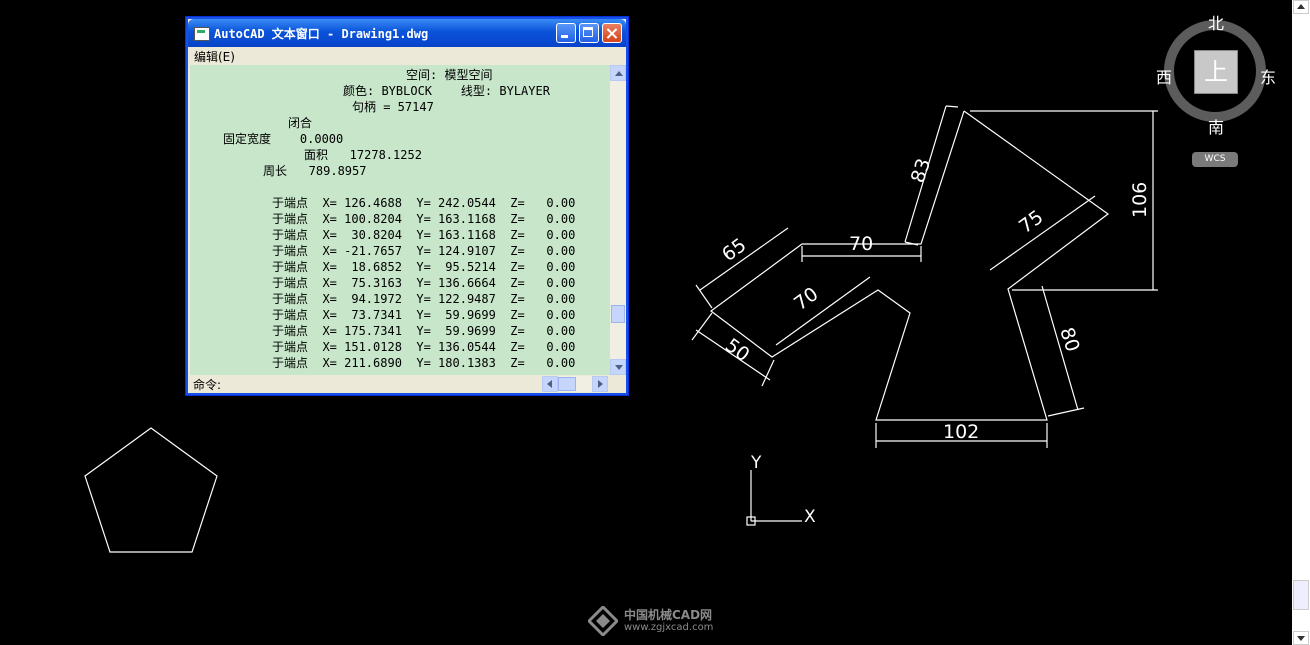 This screenshot has width=1310, height=645. What do you see at coordinates (283, 139) in the screenshot?
I see `text-line: 固定宽度 0.0000` at bounding box center [283, 139].